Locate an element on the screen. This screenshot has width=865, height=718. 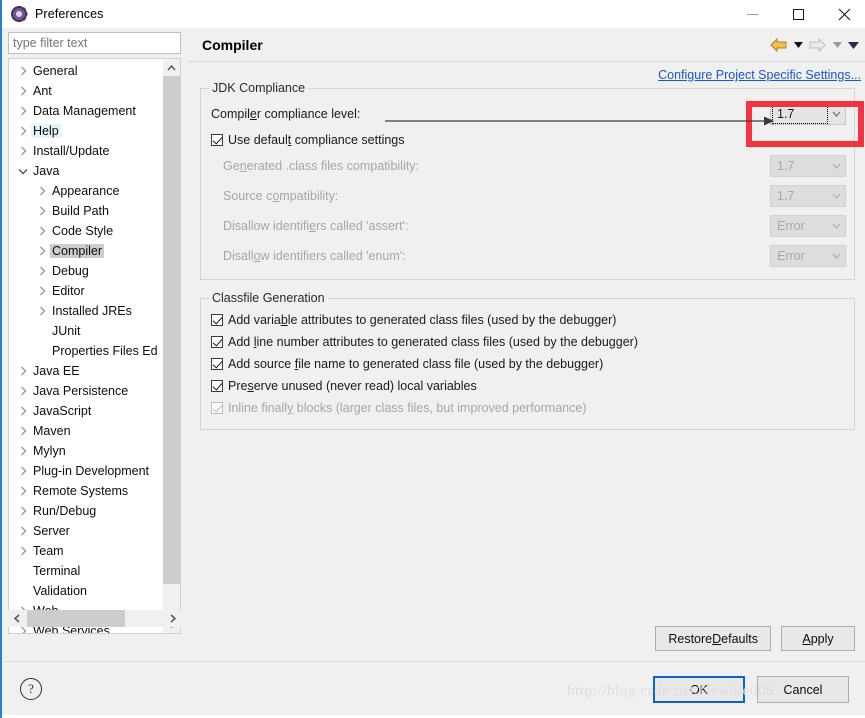
sidebar-item-java: Java is located at coordinates (86, 171).